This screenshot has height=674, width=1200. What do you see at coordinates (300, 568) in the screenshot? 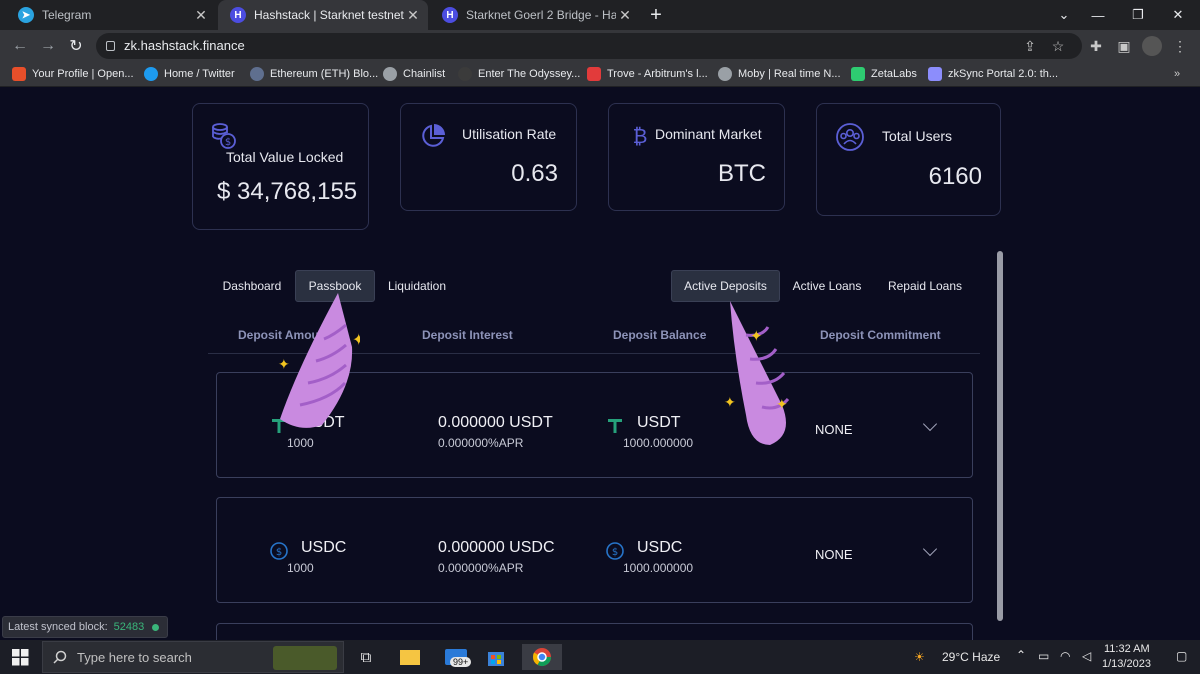
I see `deposit-amount: 1000` at bounding box center [300, 568].